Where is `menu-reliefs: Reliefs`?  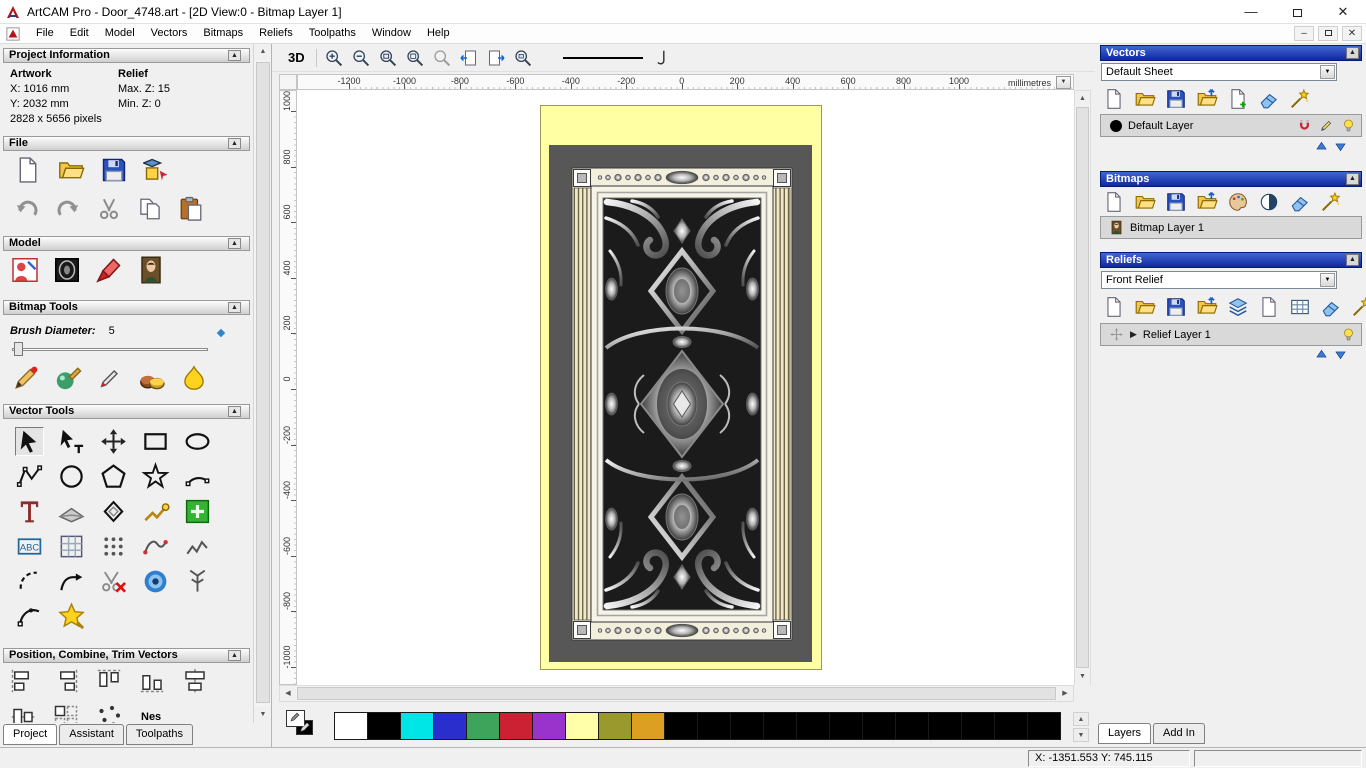 menu-reliefs: Reliefs is located at coordinates (276, 33).